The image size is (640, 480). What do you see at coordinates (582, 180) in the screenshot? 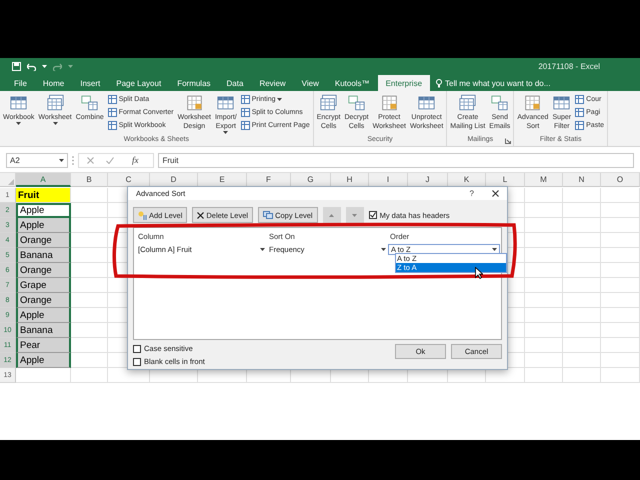
I see `column-header: N` at bounding box center [582, 180].